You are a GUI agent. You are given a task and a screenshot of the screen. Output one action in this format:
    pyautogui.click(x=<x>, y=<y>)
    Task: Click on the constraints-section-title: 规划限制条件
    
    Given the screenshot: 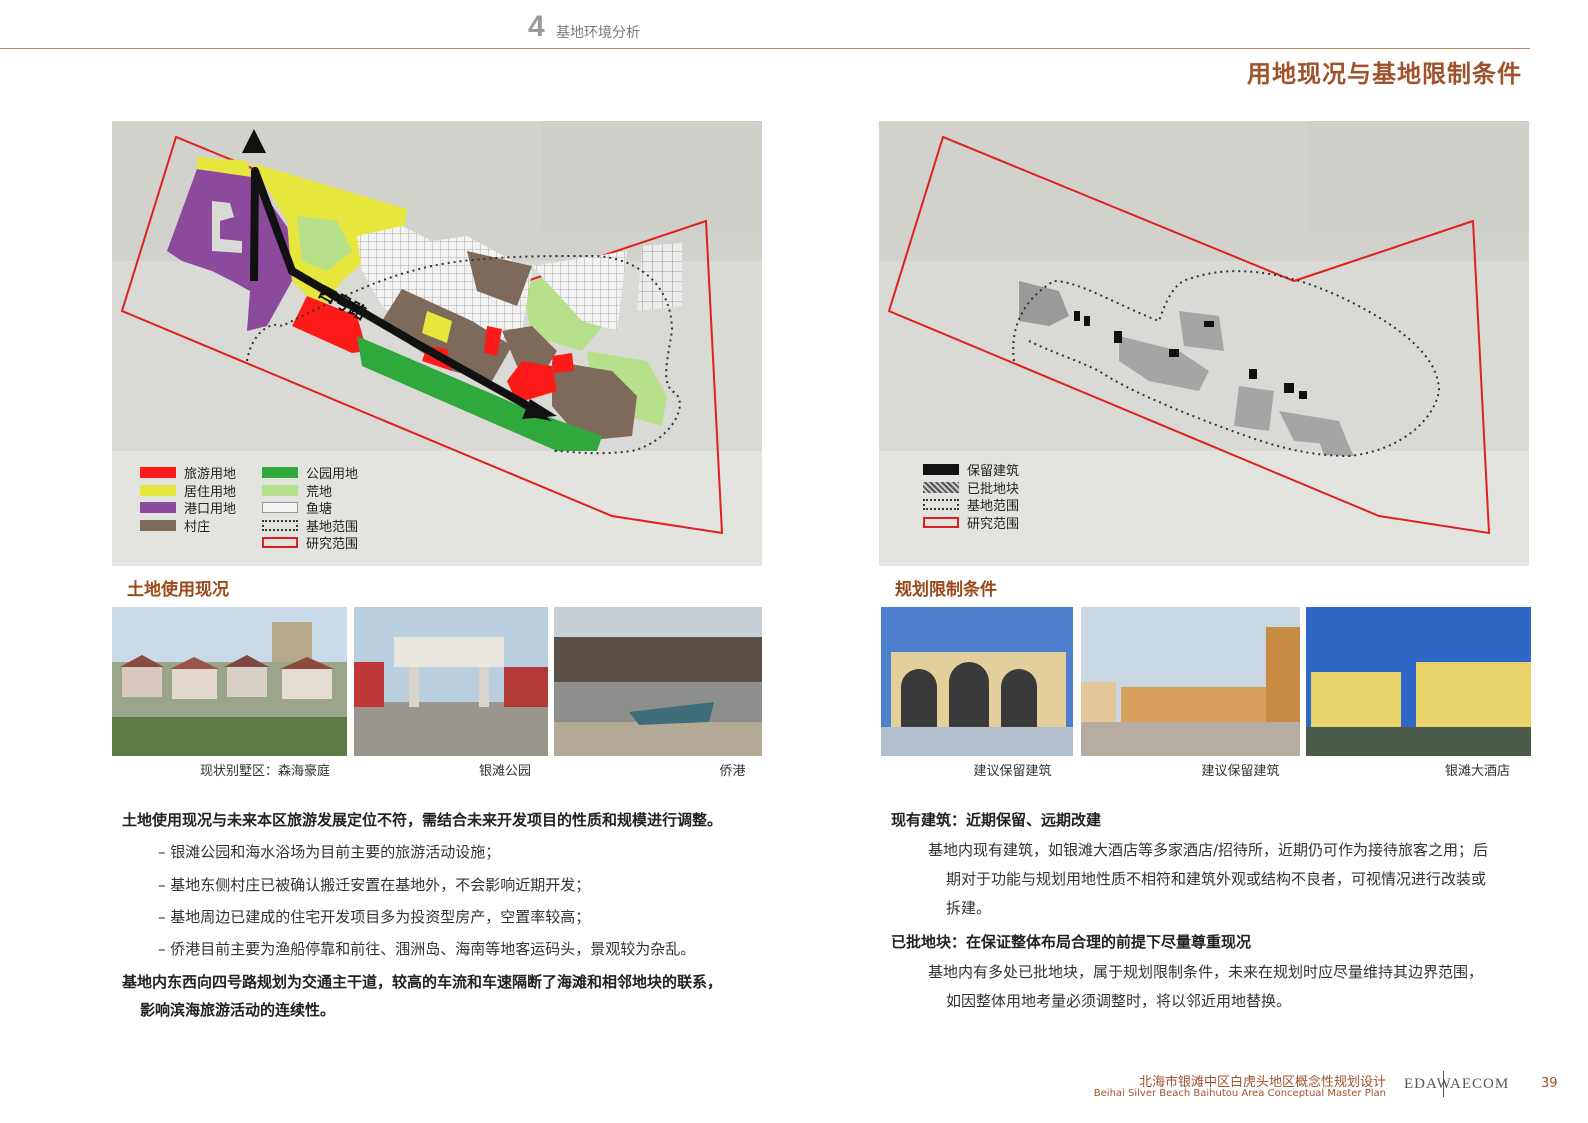 What is the action you would take?
    pyautogui.click(x=946, y=590)
    